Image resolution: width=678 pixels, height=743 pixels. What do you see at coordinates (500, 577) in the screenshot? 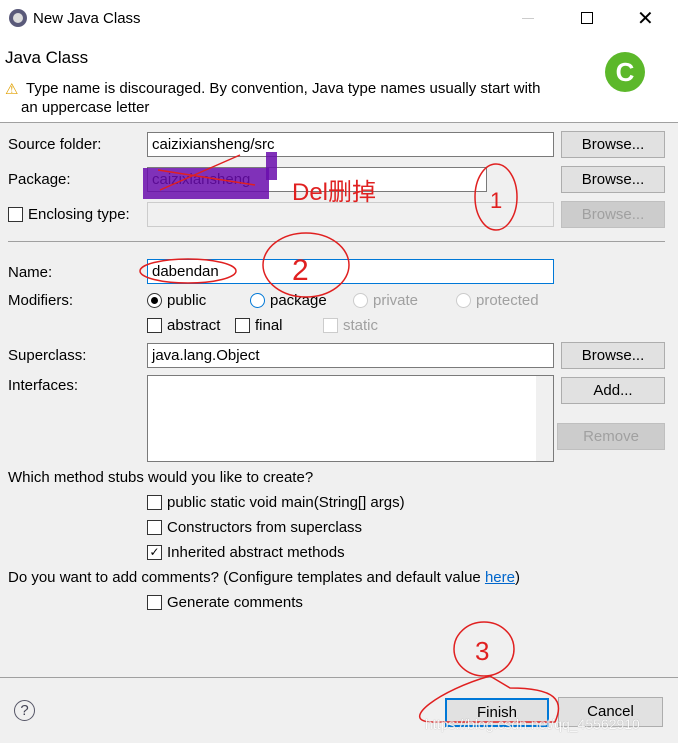
I see `configure-templates-link: here` at bounding box center [500, 577].